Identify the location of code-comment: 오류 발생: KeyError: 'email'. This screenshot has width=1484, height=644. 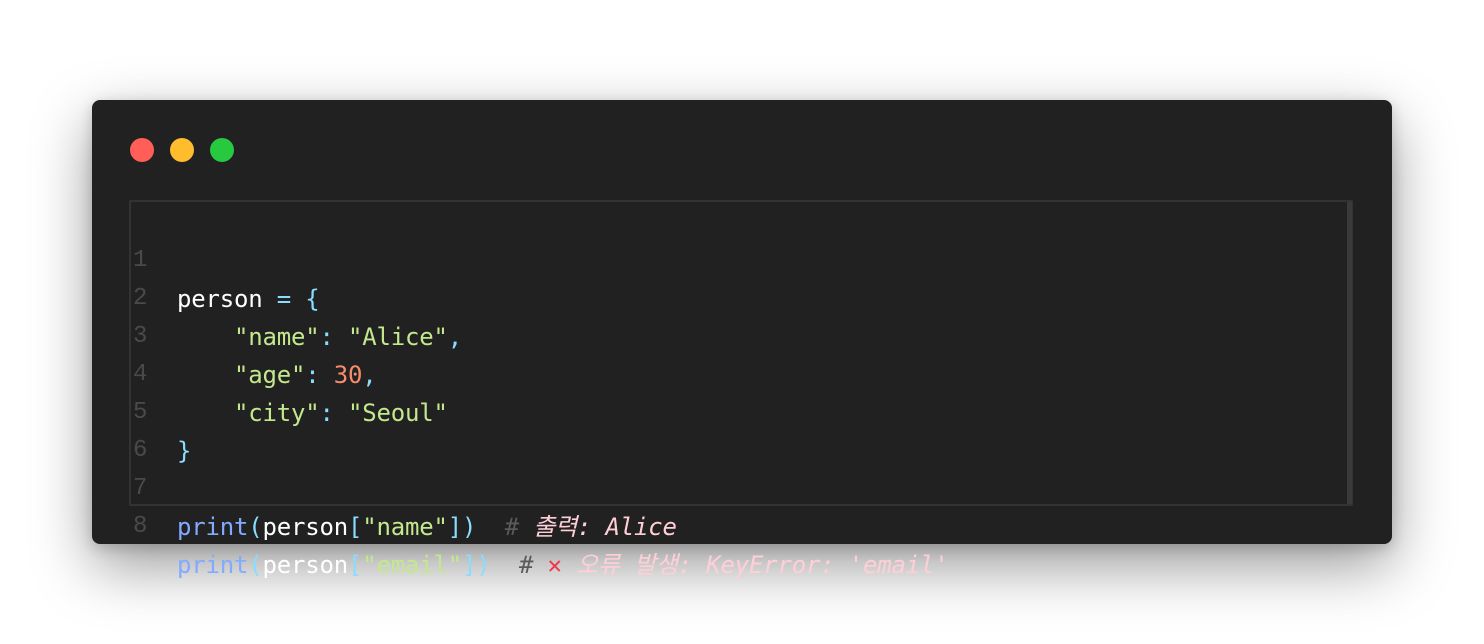
(755, 565).